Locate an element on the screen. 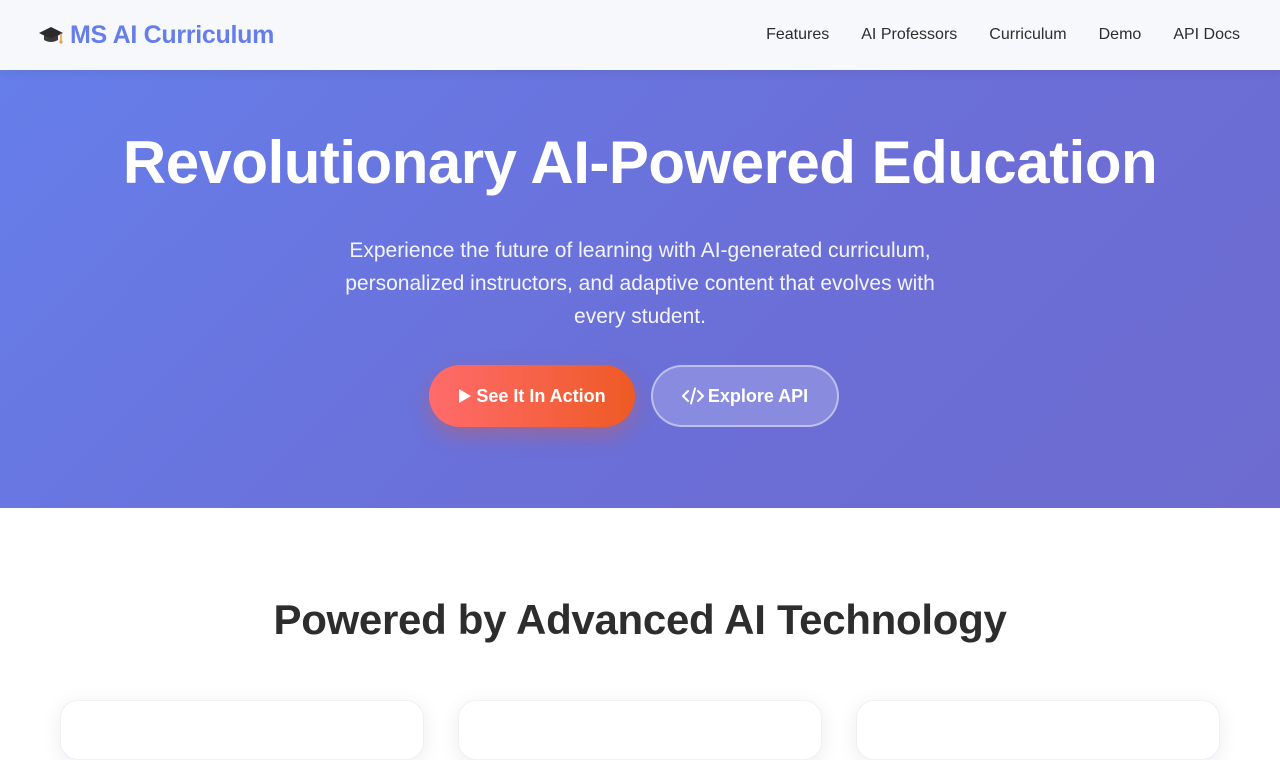 This screenshot has width=1280, height=760. see-it-in-action-label: See It In Action is located at coordinates (541, 395).